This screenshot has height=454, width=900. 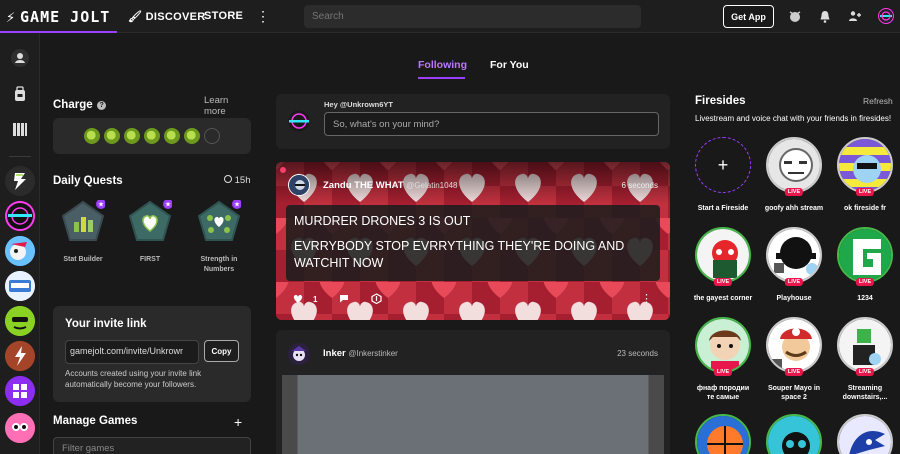 I want to click on whats-on-your-mind-input: So, what's on your mind?, so click(x=491, y=124).